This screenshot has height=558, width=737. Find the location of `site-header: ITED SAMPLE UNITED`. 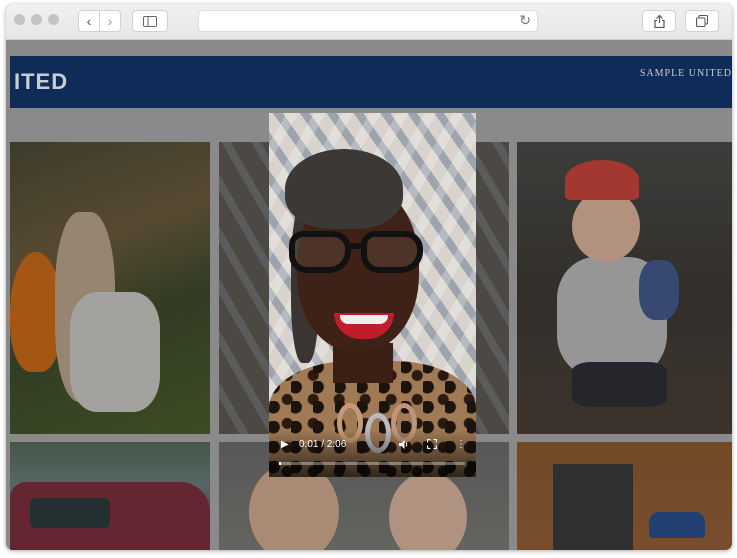

site-header: ITED SAMPLE UNITED is located at coordinates (371, 82).